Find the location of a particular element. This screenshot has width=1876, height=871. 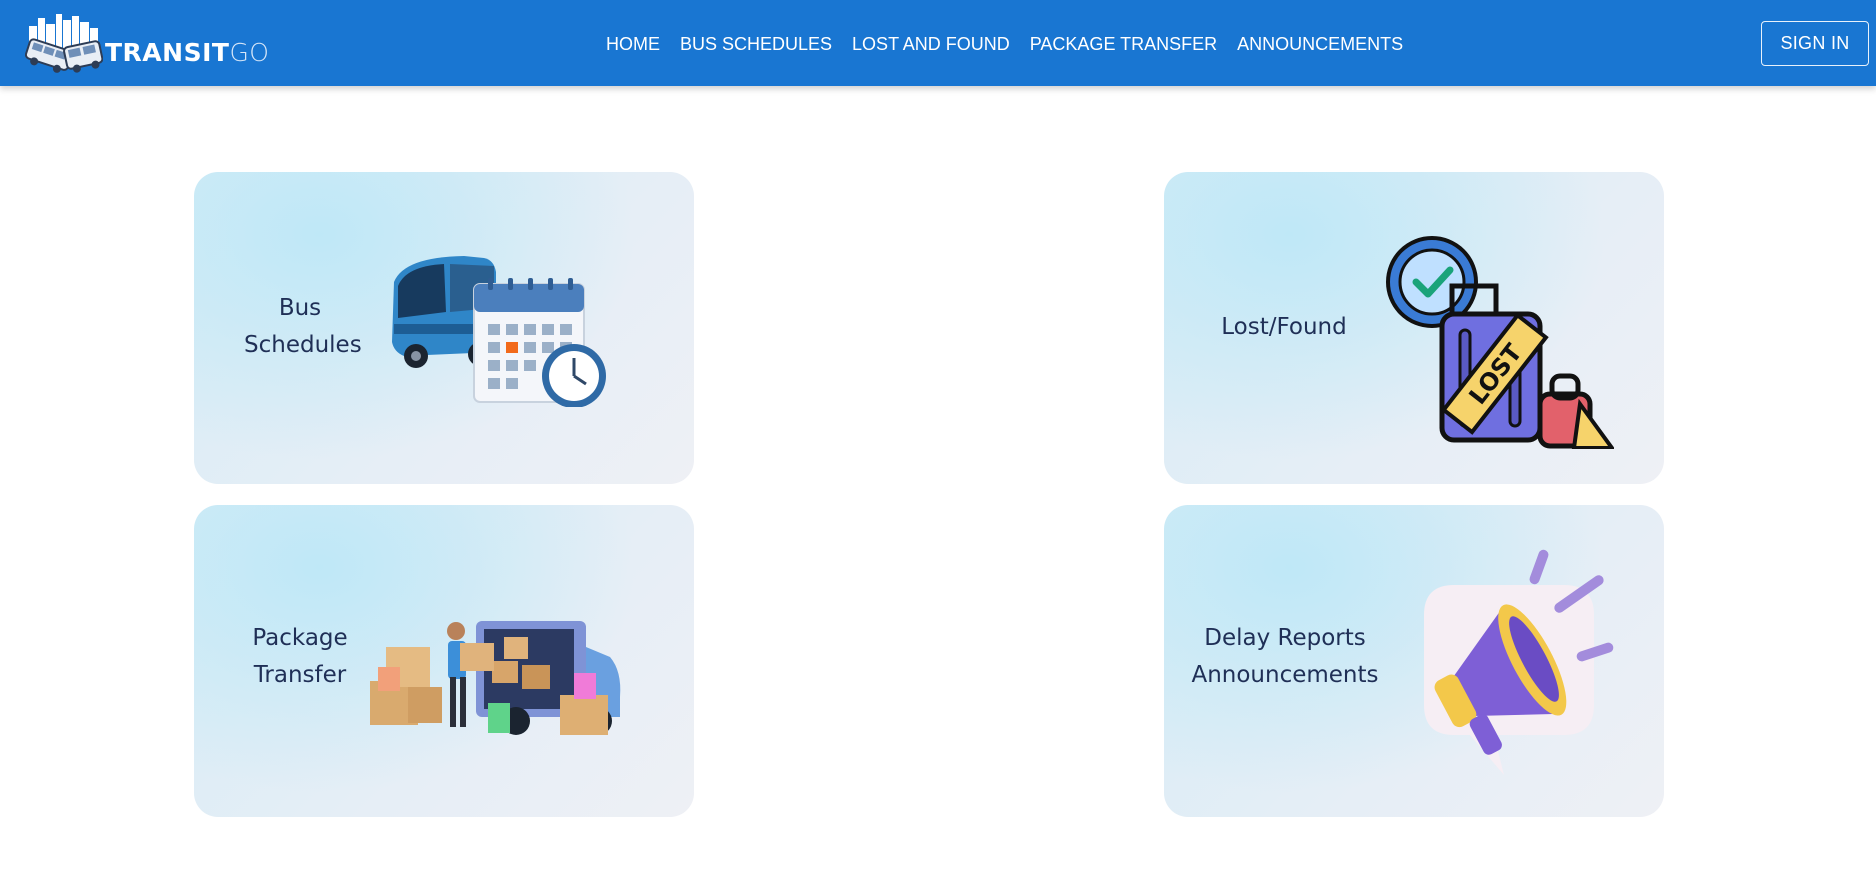

package-delivery-icon is located at coordinates (495, 678).